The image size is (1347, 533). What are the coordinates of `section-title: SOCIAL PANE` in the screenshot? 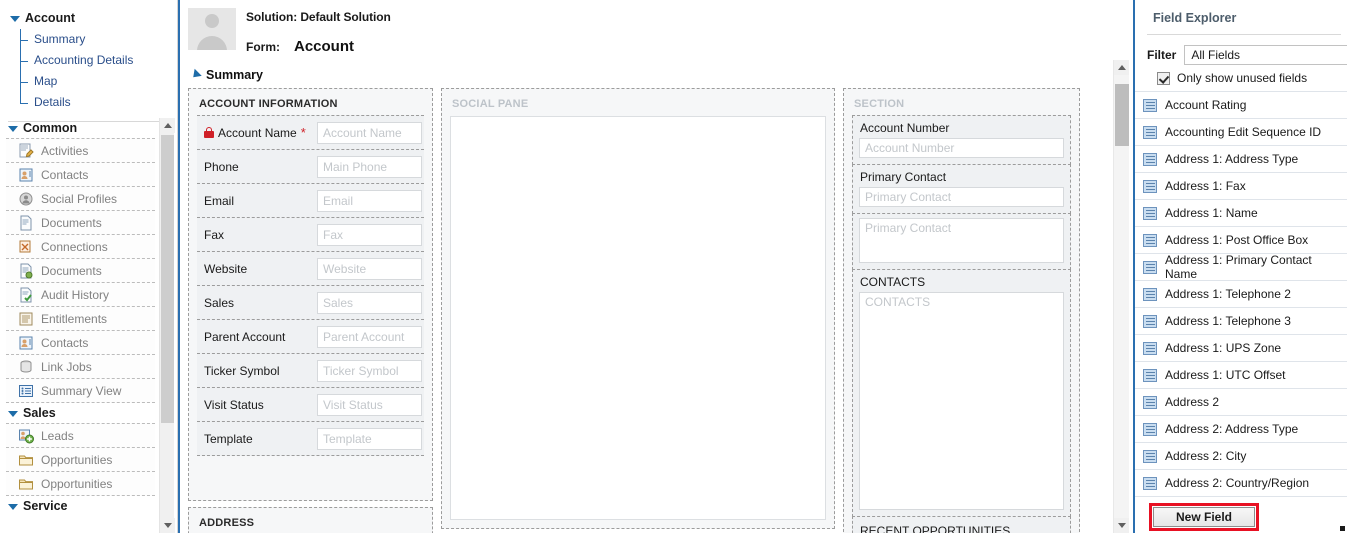 It's located at (490, 104).